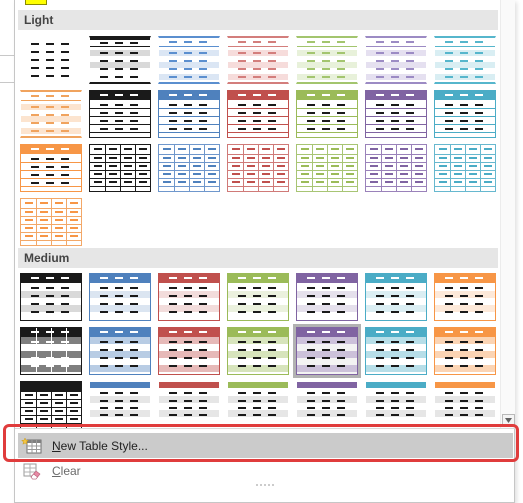 Image resolution: width=523 pixels, height=503 pixels. I want to click on table-style-medium-3-orange, so click(465, 404).